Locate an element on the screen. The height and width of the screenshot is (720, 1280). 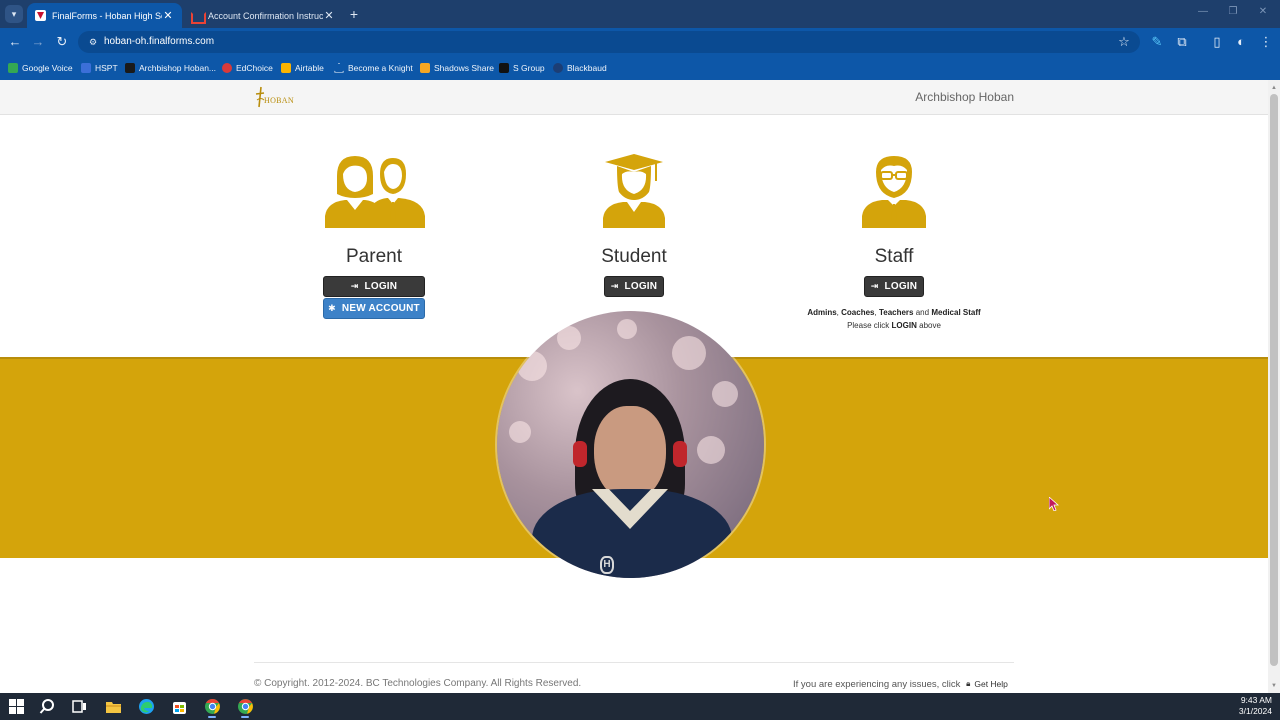
student-graduate-icon is located at coordinates (634, 191).